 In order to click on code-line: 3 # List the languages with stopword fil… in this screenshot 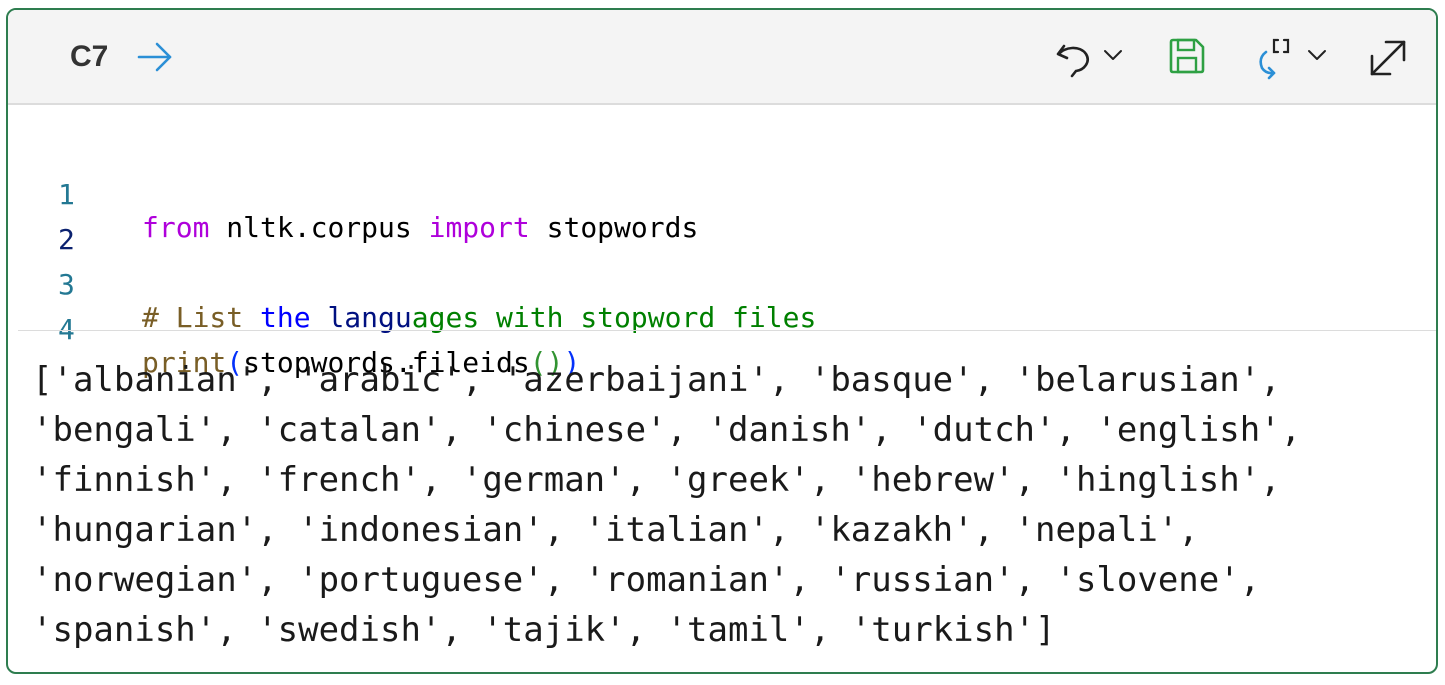, I will do `click(412, 284)`.